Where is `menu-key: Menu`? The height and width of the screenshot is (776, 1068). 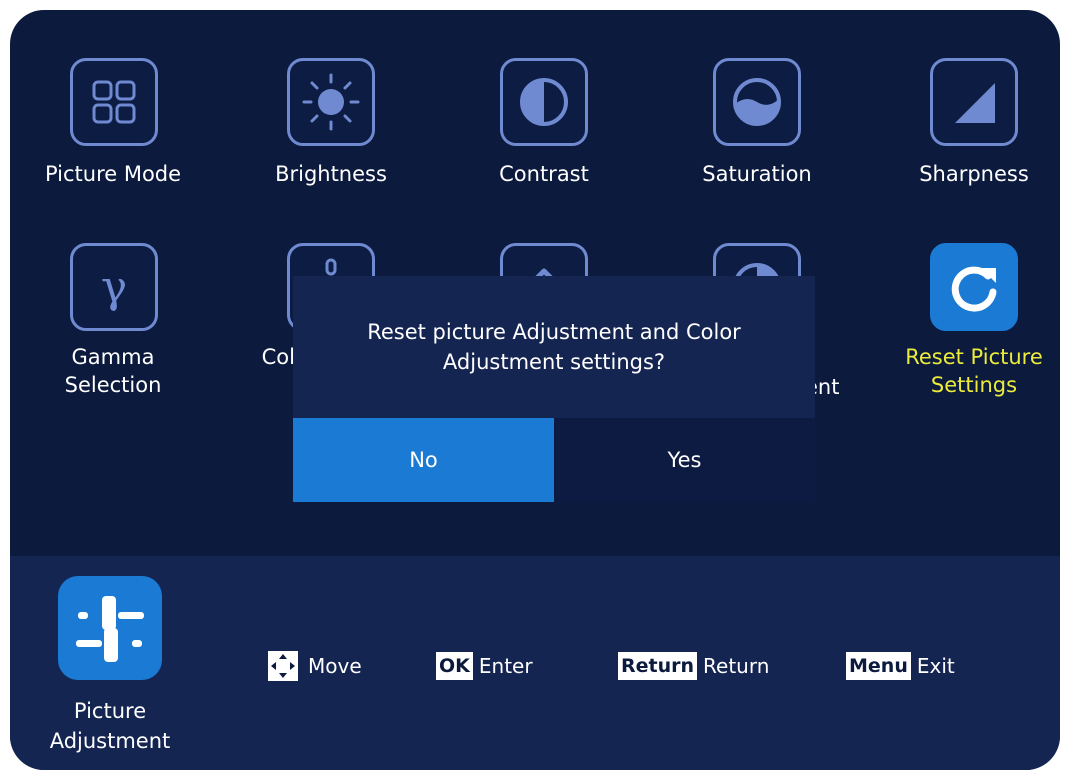 menu-key: Menu is located at coordinates (878, 666).